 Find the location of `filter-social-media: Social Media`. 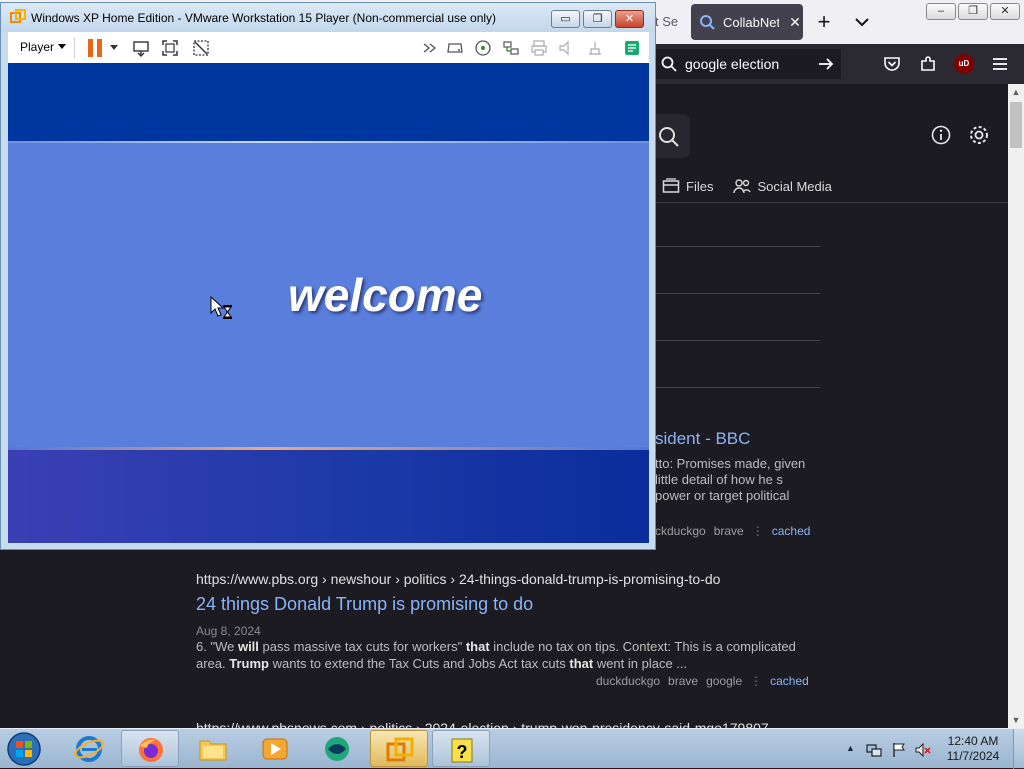

filter-social-media: Social Media is located at coordinates (782, 186).